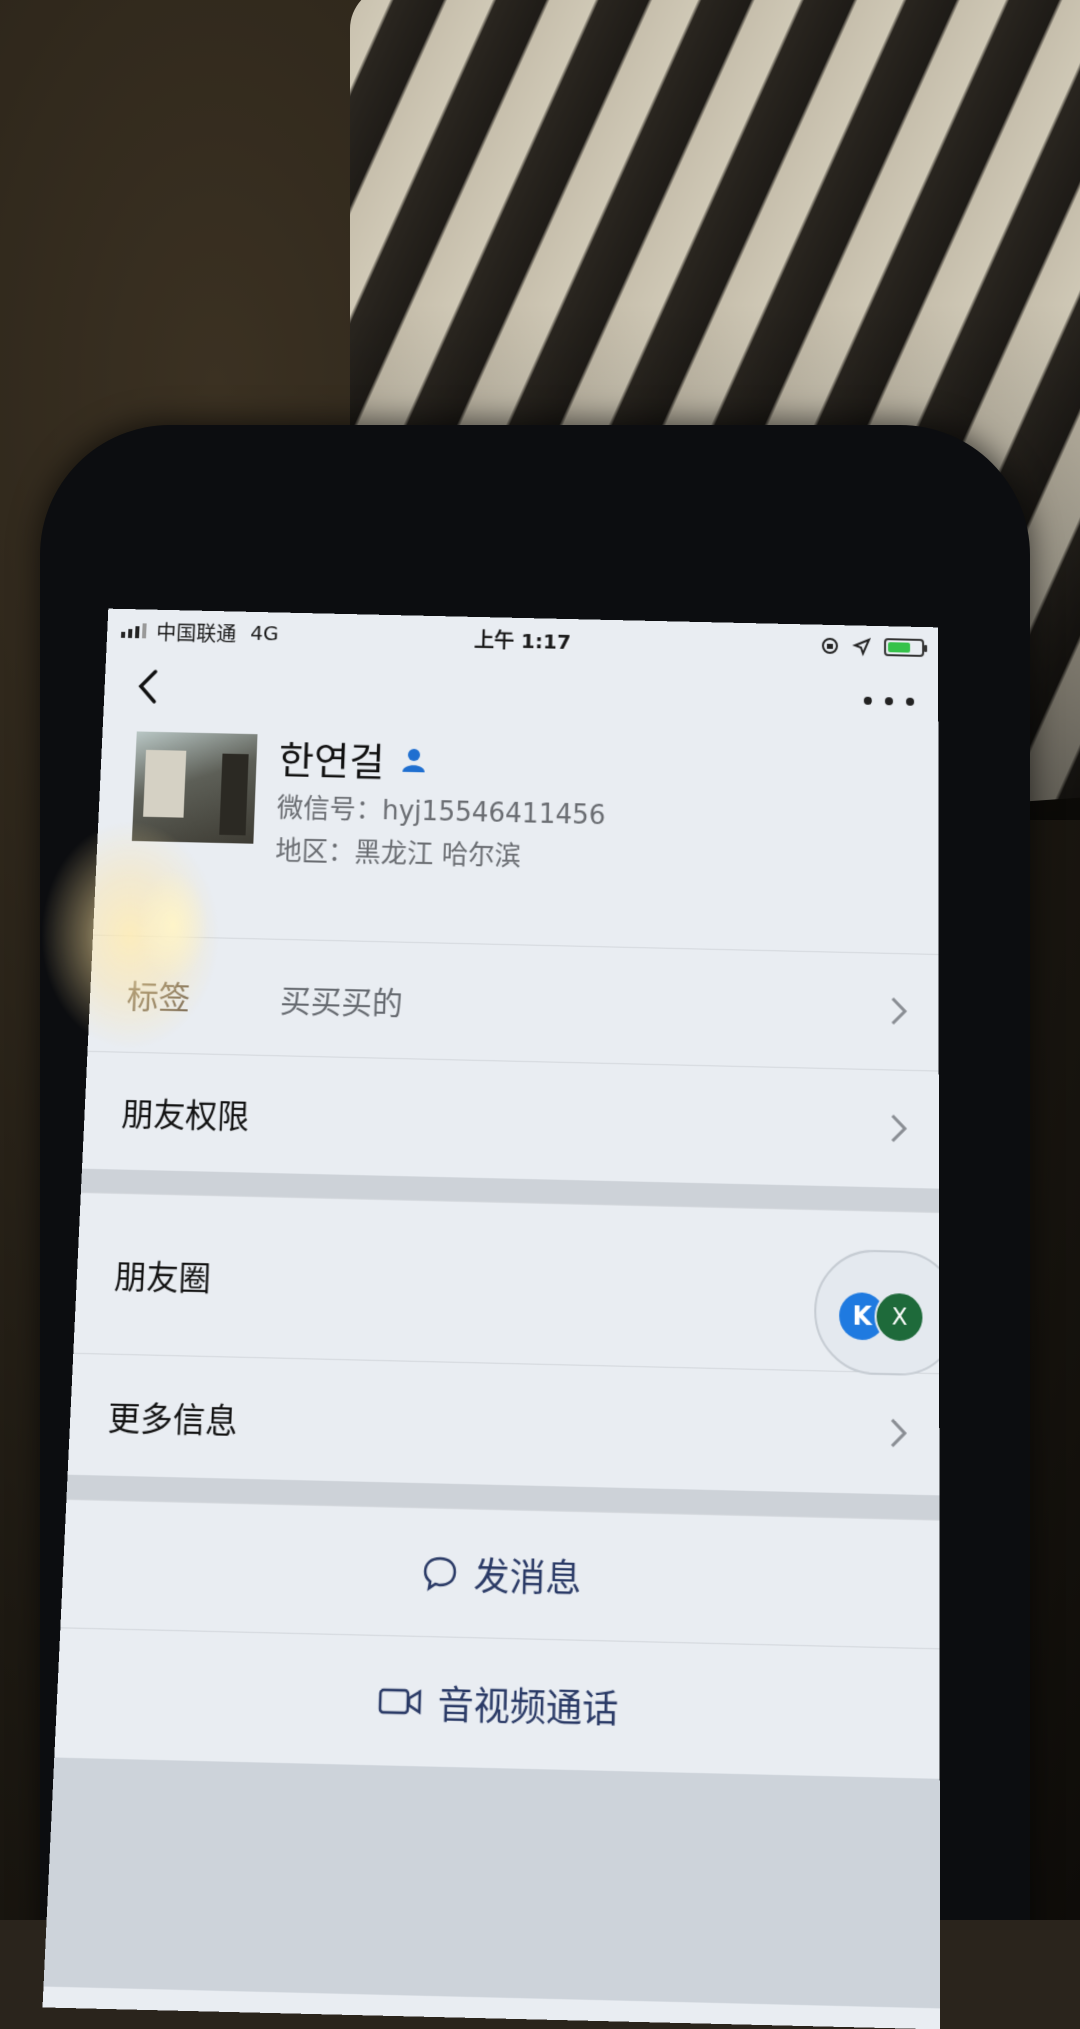  Describe the element at coordinates (513, 1002) in the screenshot. I see `tags-row: 标签 买买买的` at that location.